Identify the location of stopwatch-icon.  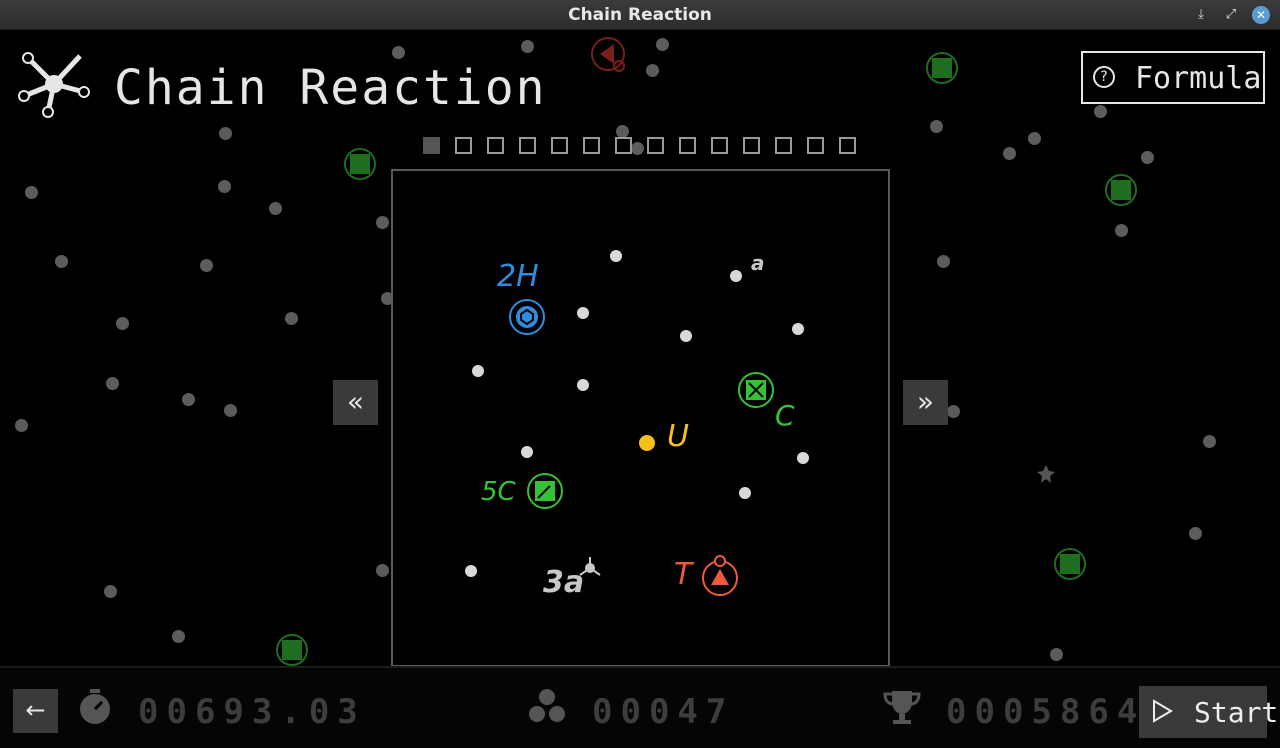
(95, 706).